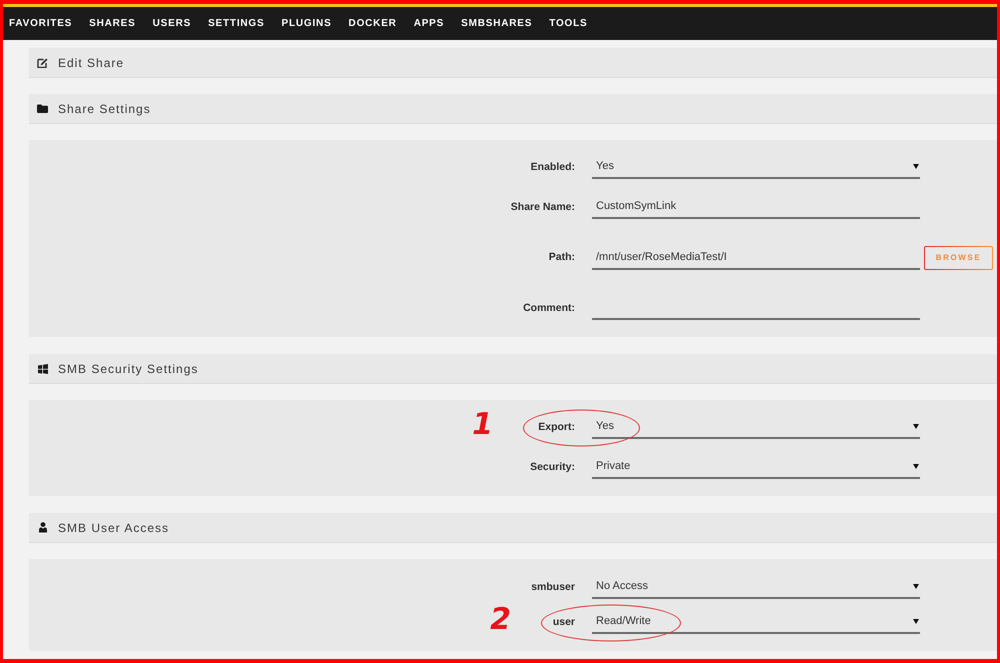  What do you see at coordinates (482, 425) in the screenshot?
I see `annotation-number: 1` at bounding box center [482, 425].